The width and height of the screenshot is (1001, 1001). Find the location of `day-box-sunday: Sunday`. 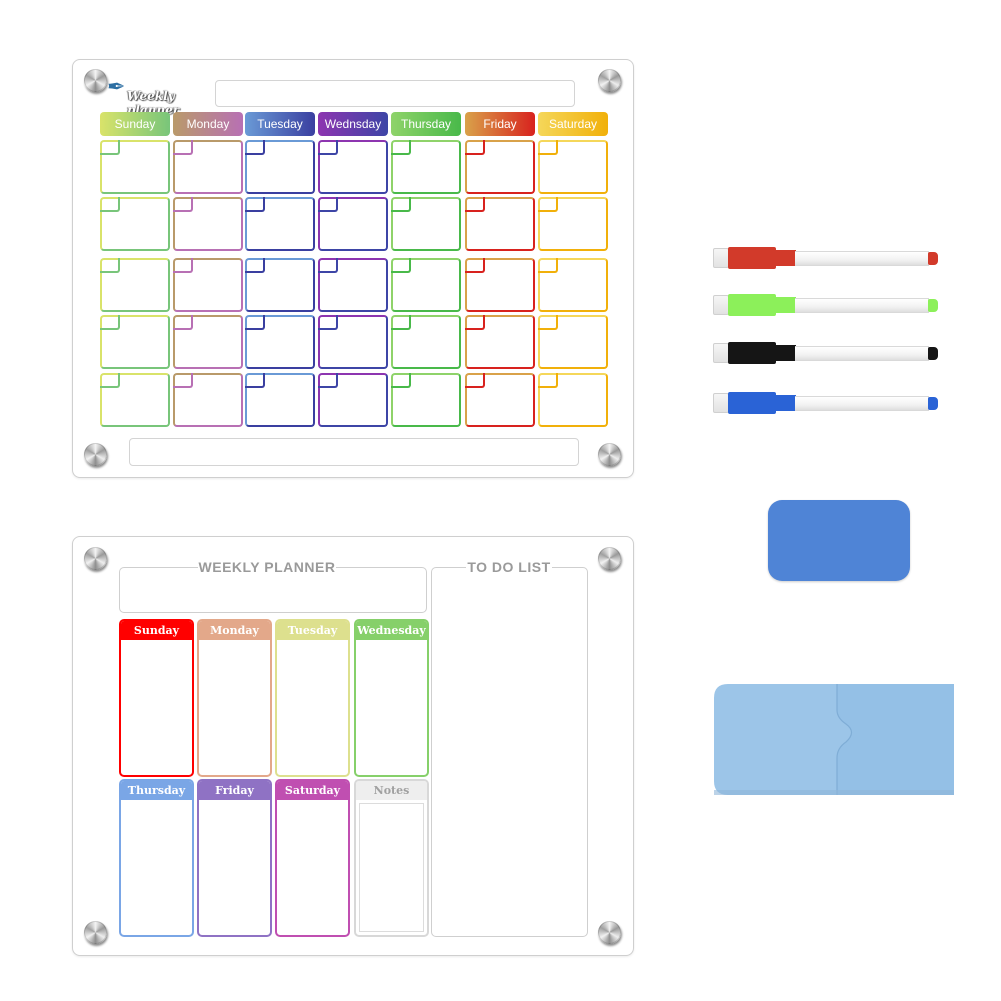

day-box-sunday: Sunday is located at coordinates (156, 698).